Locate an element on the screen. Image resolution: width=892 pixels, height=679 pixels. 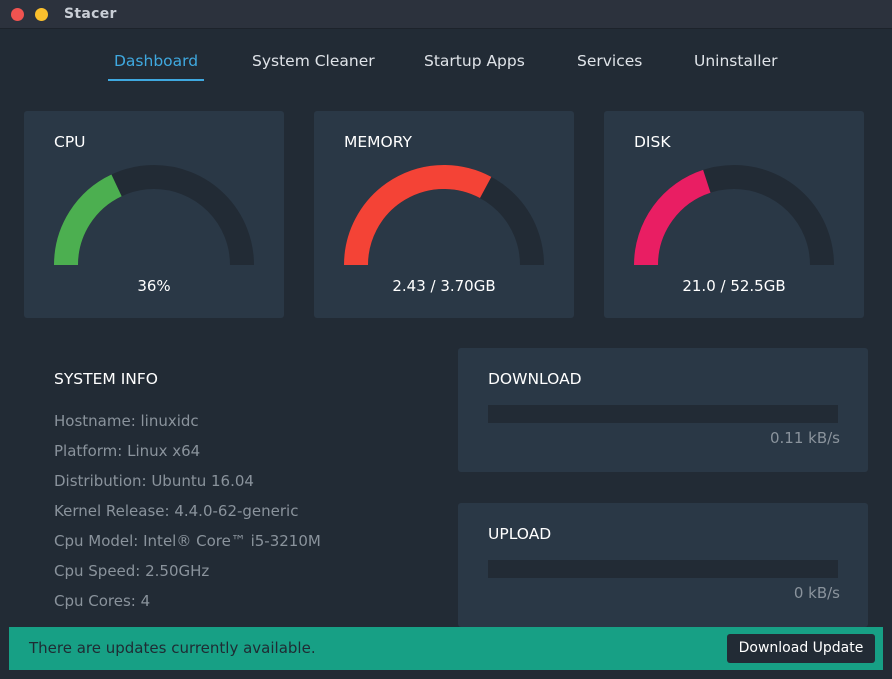
tab-startup-apps: Startup Apps is located at coordinates (474, 61).